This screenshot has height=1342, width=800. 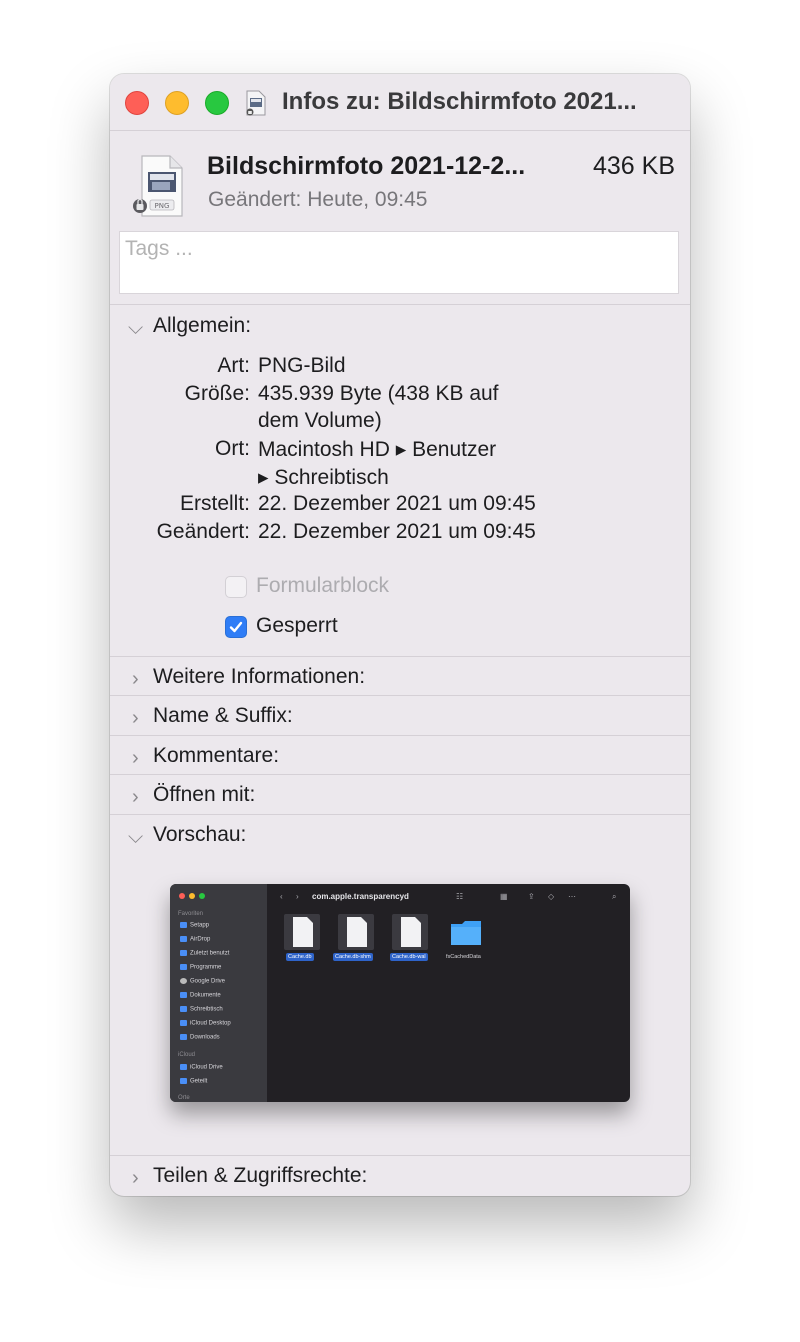 What do you see at coordinates (378, 393) in the screenshot?
I see `size-value: 435.939 Byte (438 KB auf` at bounding box center [378, 393].